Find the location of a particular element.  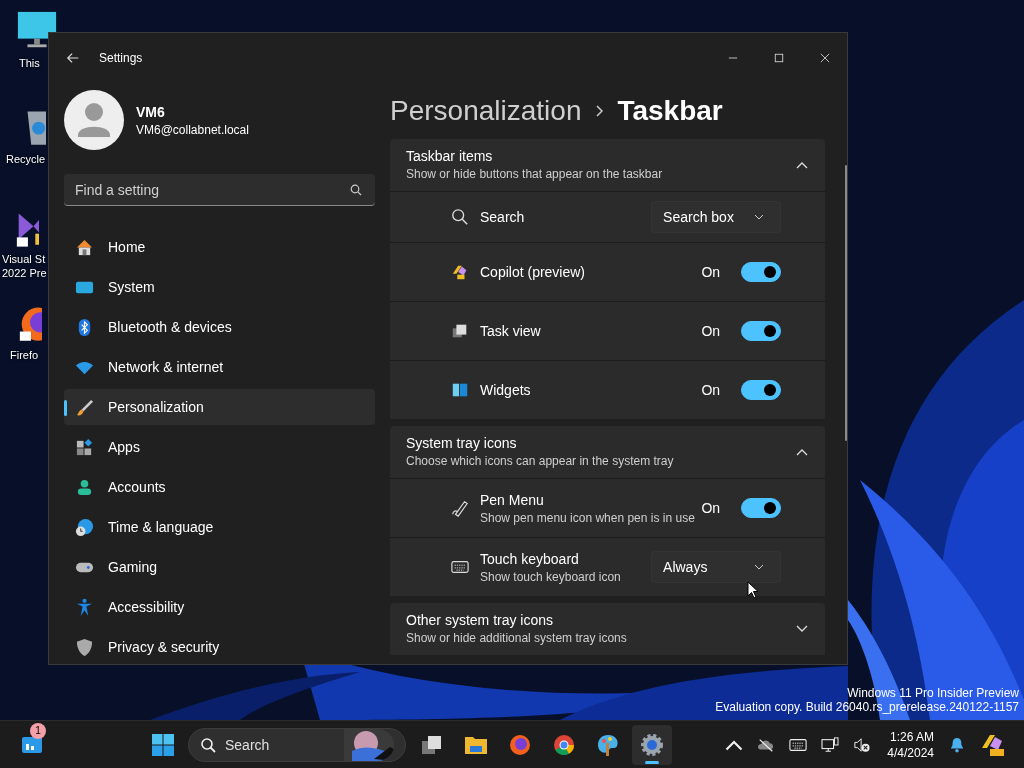

taskbar-app-button is located at coordinates (652, 744).